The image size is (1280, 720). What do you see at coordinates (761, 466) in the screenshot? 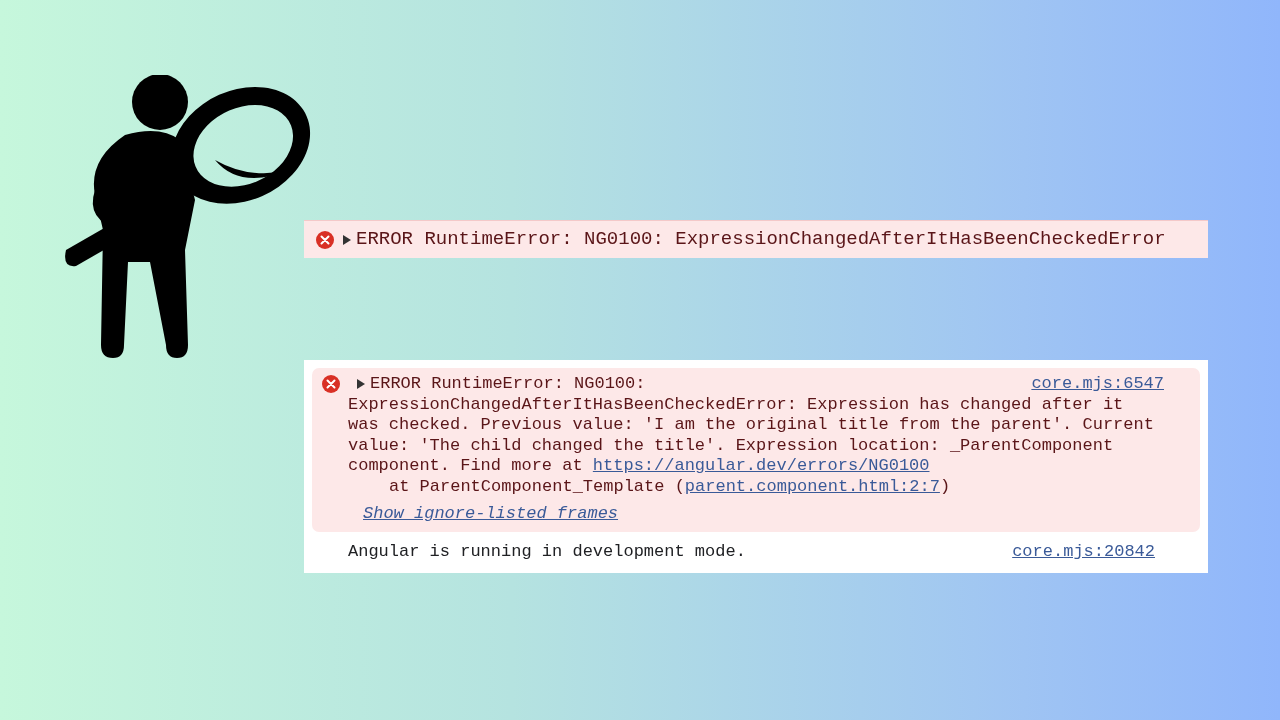
I see `error-docs-link: https://angular.dev/errors/NG0100` at bounding box center [761, 466].